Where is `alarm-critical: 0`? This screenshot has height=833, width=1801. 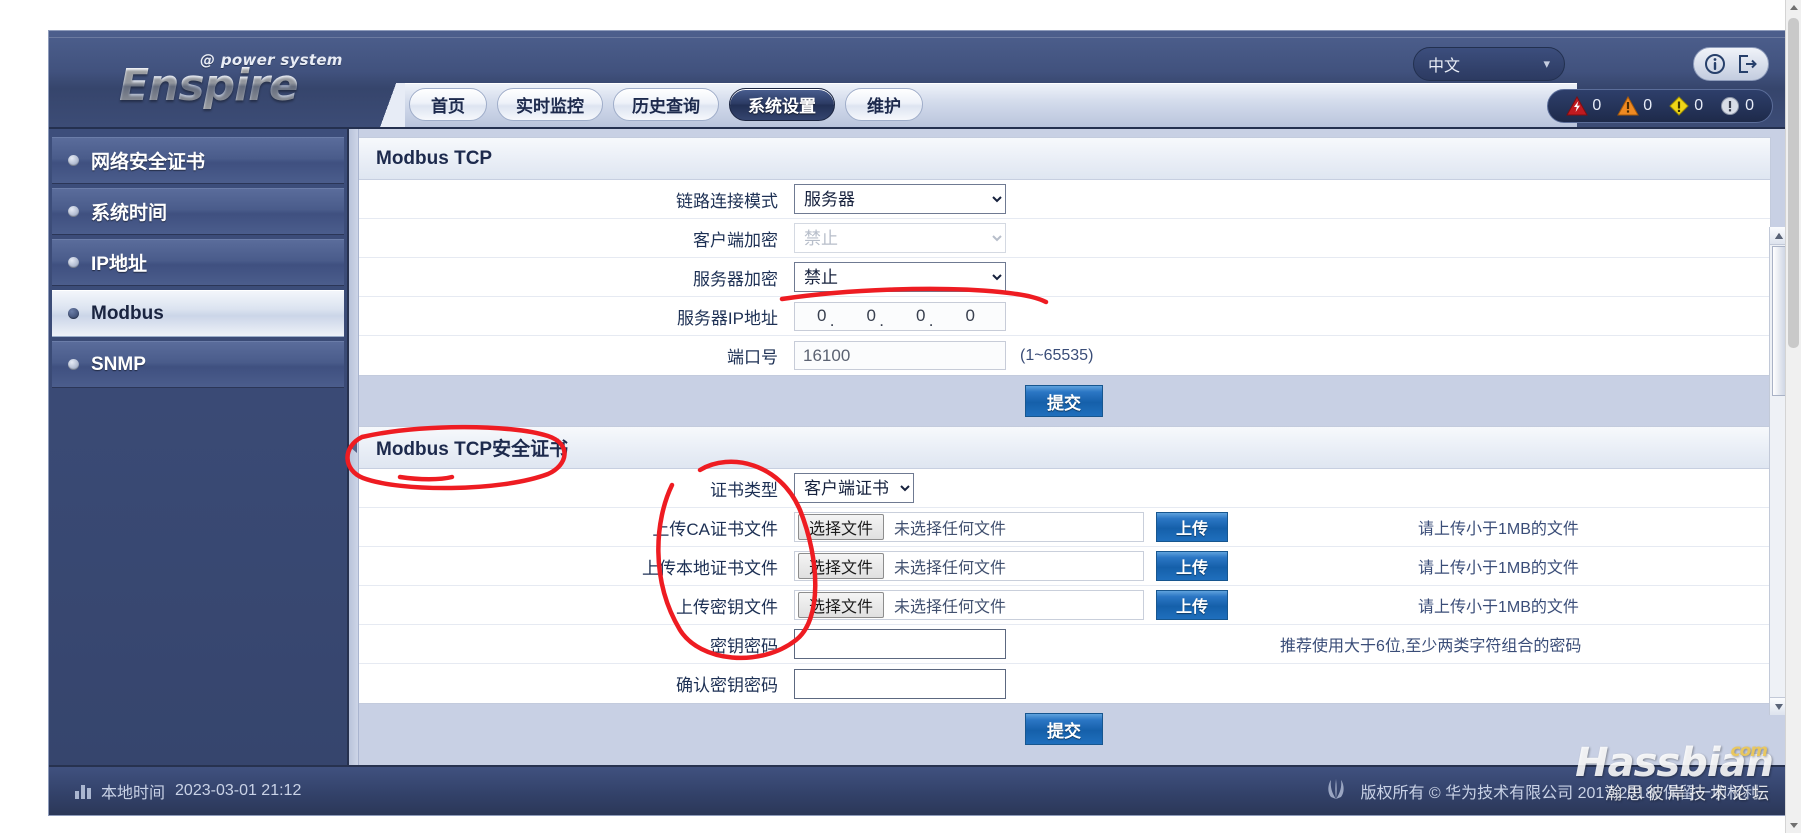 alarm-critical: 0 is located at coordinates (1583, 105).